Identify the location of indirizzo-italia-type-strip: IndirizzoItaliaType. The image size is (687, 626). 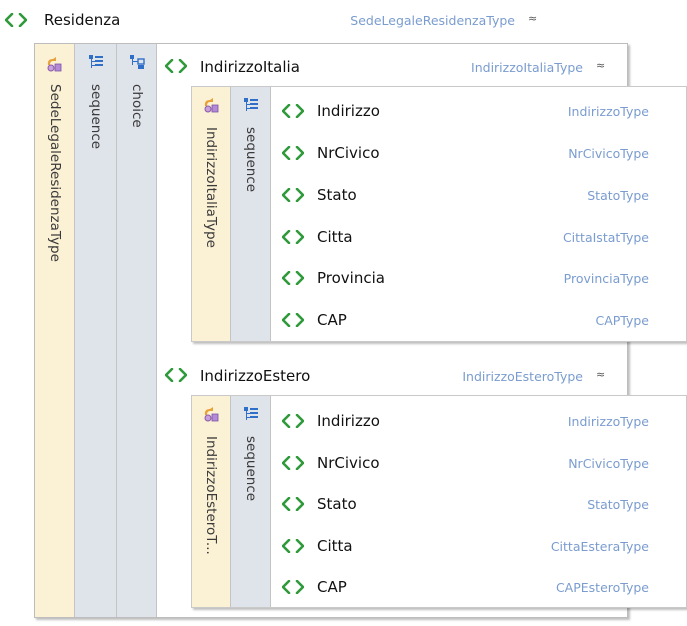
(211, 214).